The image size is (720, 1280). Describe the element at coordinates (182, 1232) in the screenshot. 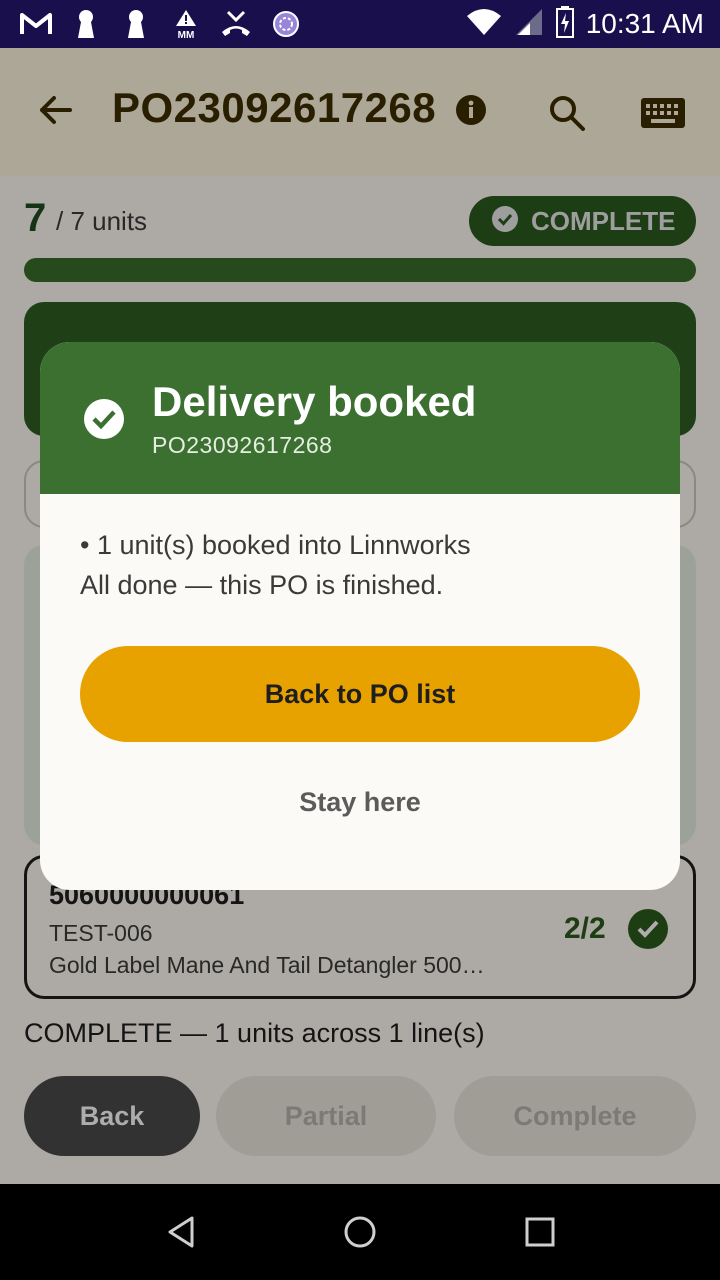

I see `nav-back-icon` at that location.